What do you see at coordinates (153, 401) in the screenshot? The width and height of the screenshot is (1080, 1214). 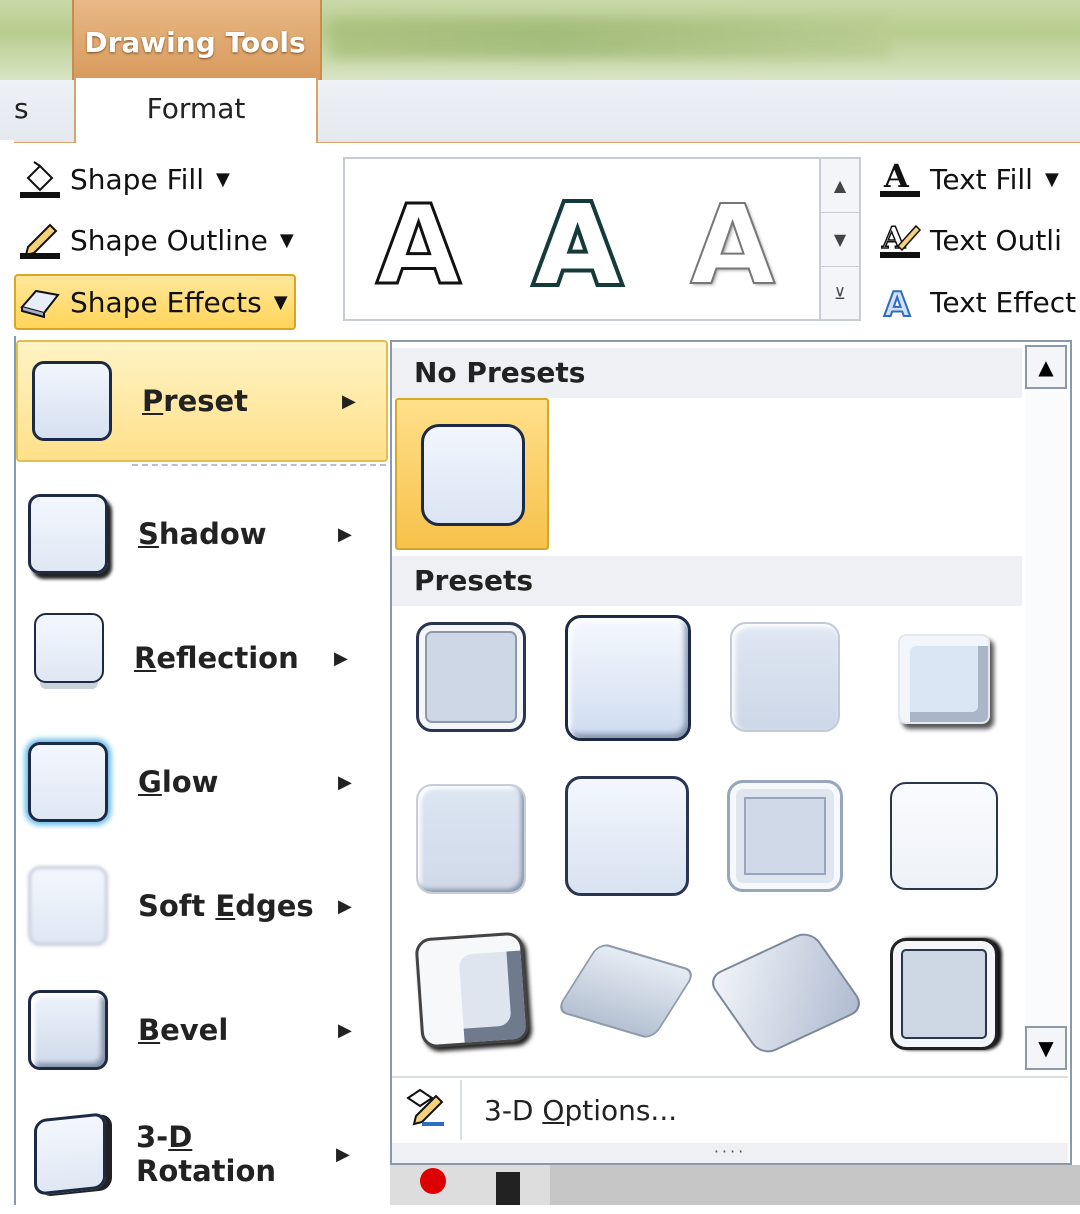 I see `access-key: P` at bounding box center [153, 401].